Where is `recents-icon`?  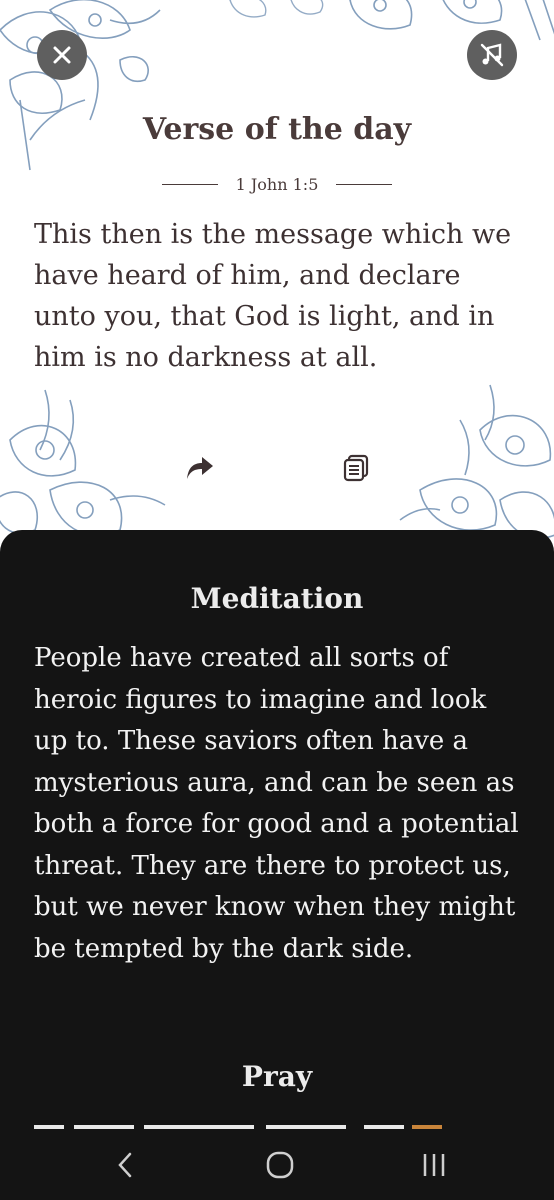
recents-icon is located at coordinates (434, 1165).